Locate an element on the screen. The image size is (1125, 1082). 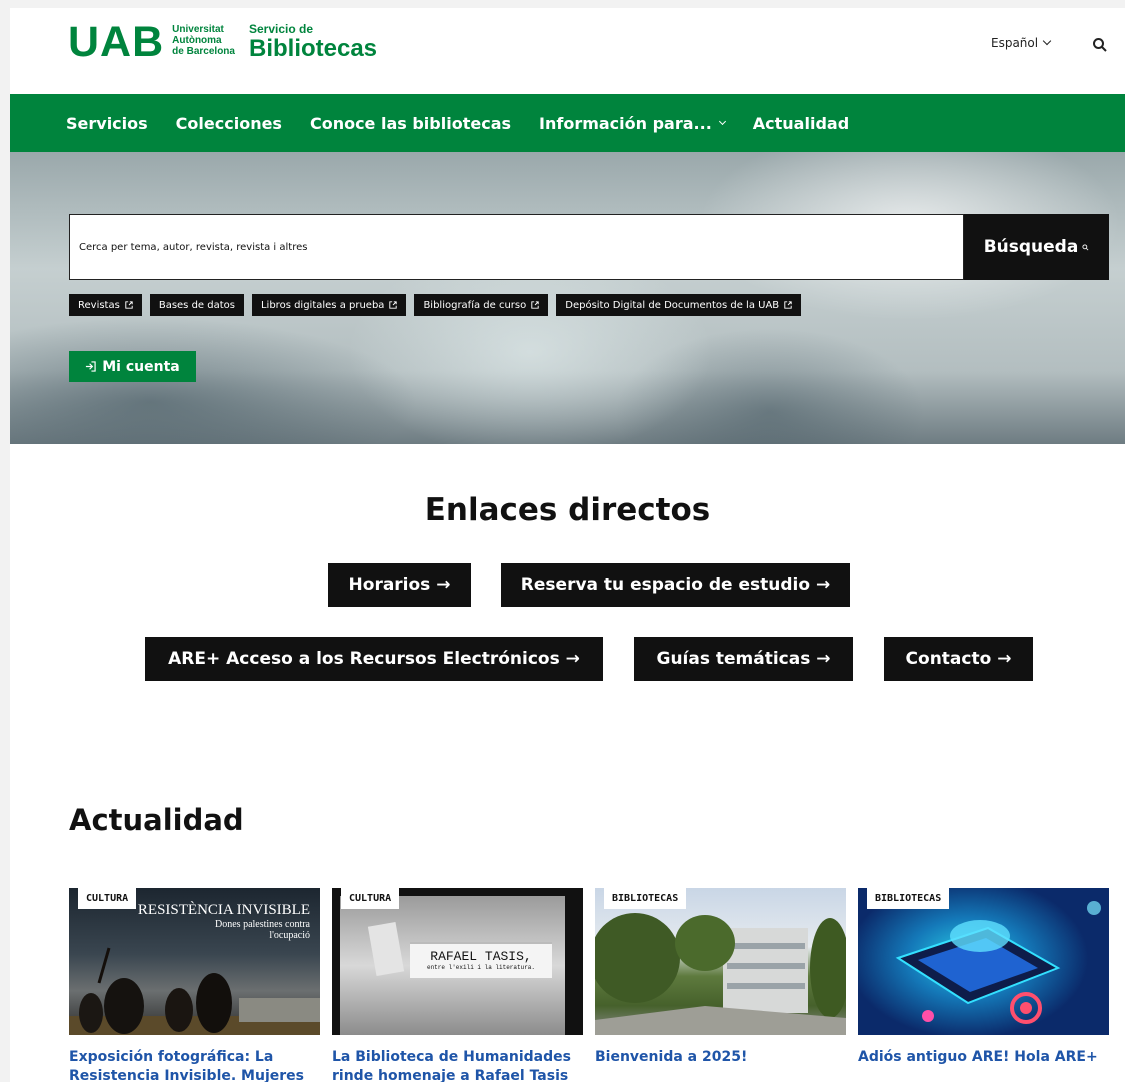
search-button-label: Búsqueda is located at coordinates (1031, 247).